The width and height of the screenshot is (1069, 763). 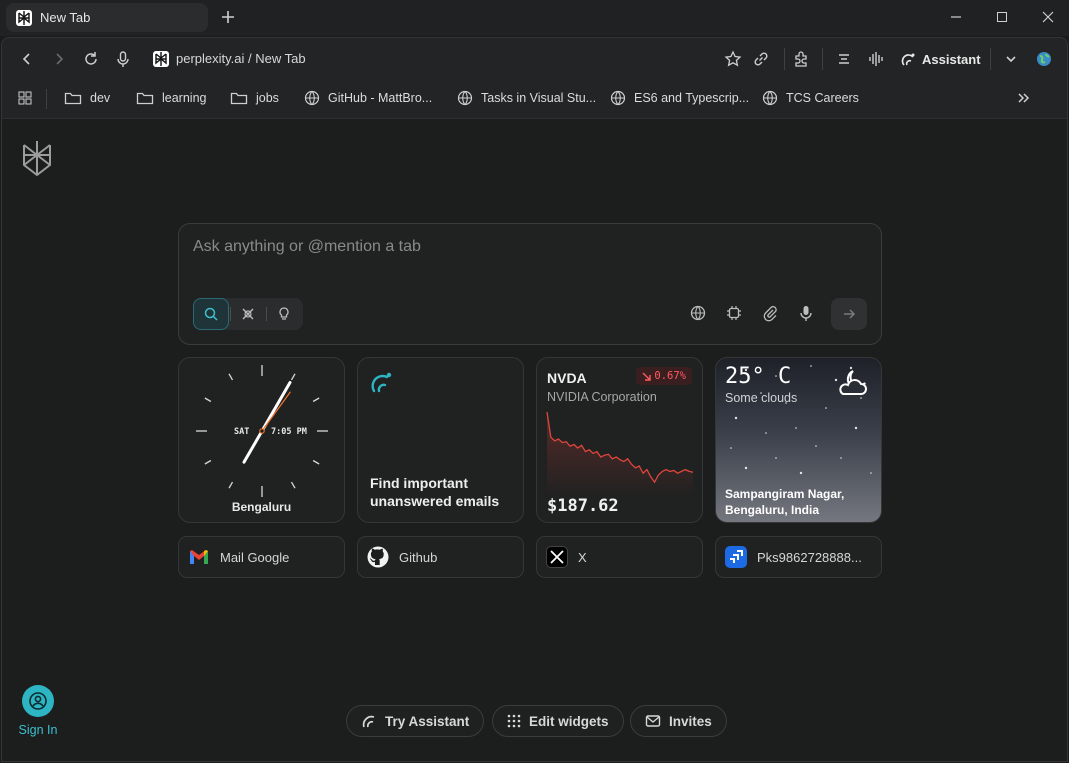 I want to click on more-bookmarks-icon, so click(x=1024, y=98).